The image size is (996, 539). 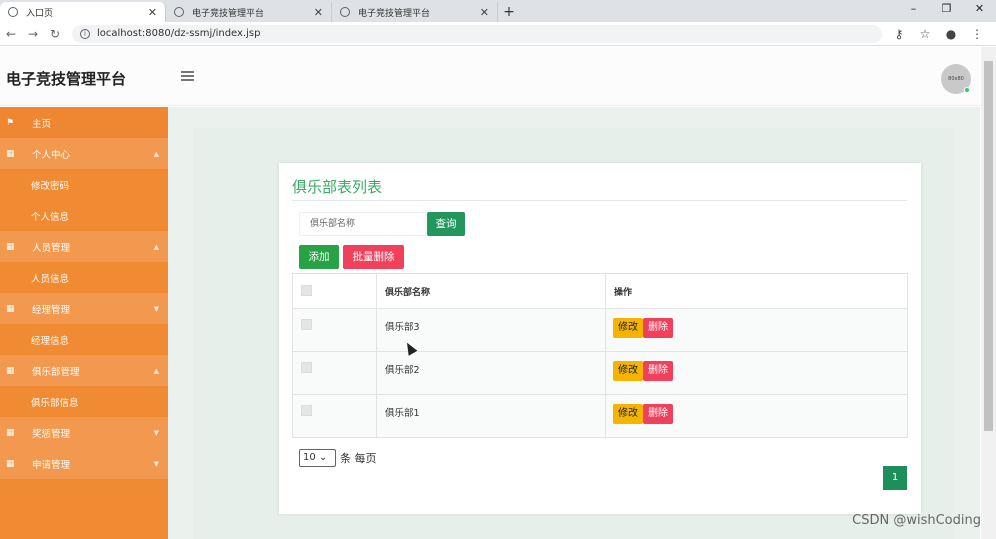 What do you see at coordinates (51, 155) in the screenshot?
I see `sidebar-item-label: 个人中心` at bounding box center [51, 155].